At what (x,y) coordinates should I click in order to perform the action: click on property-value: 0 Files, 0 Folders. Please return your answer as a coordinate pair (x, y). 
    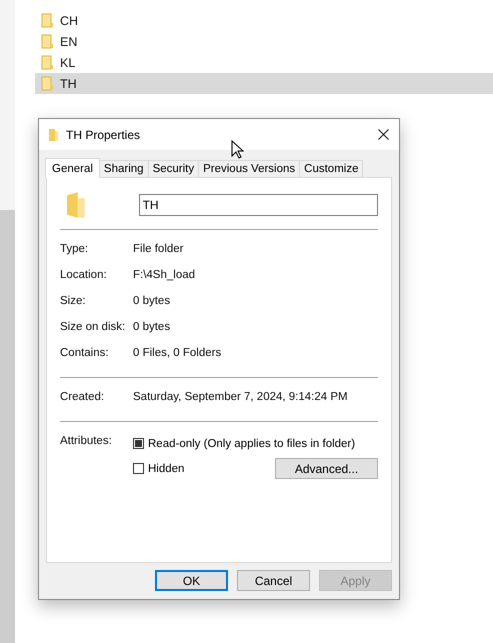
    Looking at the image, I should click on (177, 353).